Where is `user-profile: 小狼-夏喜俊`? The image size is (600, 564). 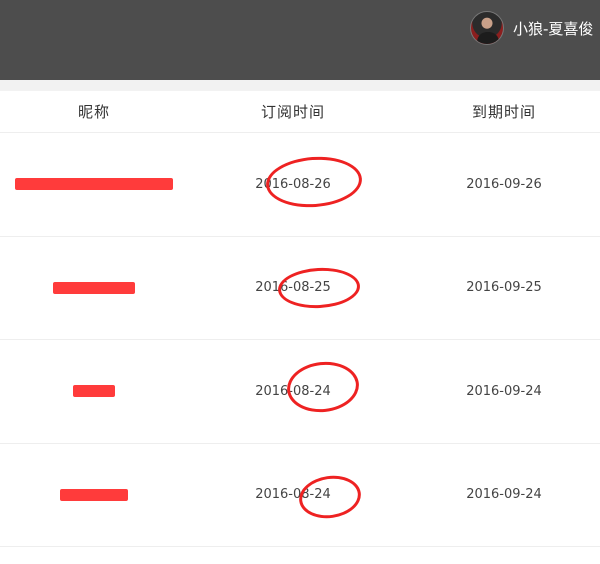 user-profile: 小狼-夏喜俊 is located at coordinates (531, 28).